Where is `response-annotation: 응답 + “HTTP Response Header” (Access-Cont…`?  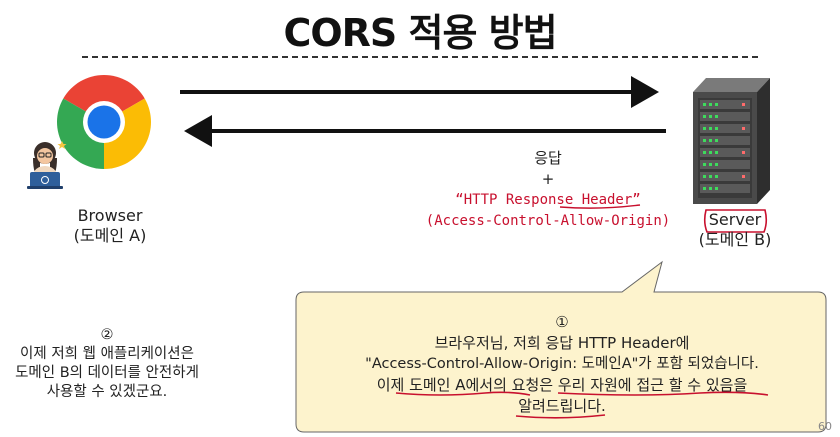 response-annotation: 응답 + “HTTP Response Header” (Access-Cont… is located at coordinates (548, 190).